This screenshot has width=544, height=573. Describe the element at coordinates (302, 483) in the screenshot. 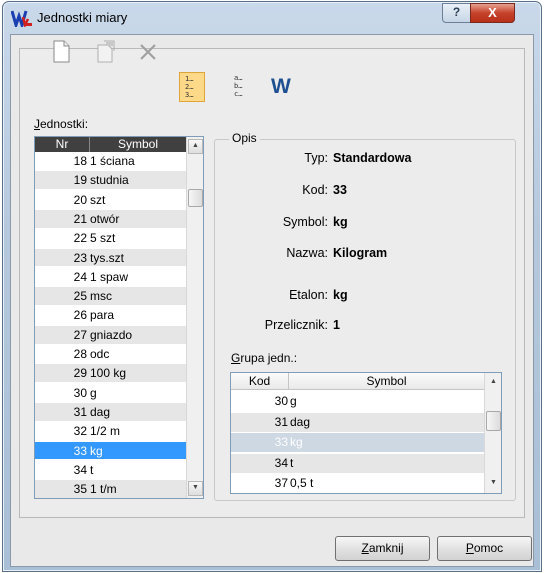

I see `row-symbol: 0,5 t` at that location.